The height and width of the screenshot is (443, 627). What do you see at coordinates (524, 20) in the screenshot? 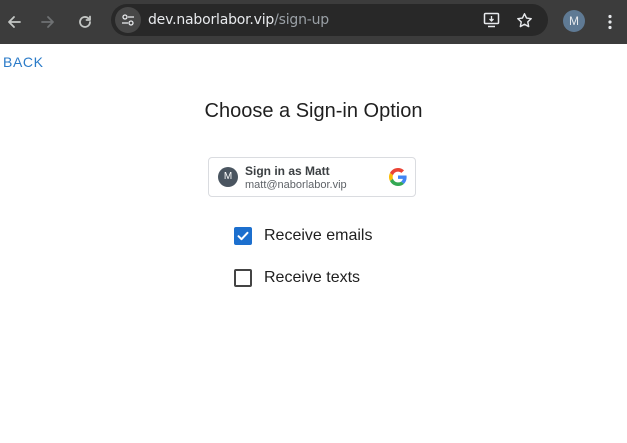
I see `bookmark-star-icon` at bounding box center [524, 20].